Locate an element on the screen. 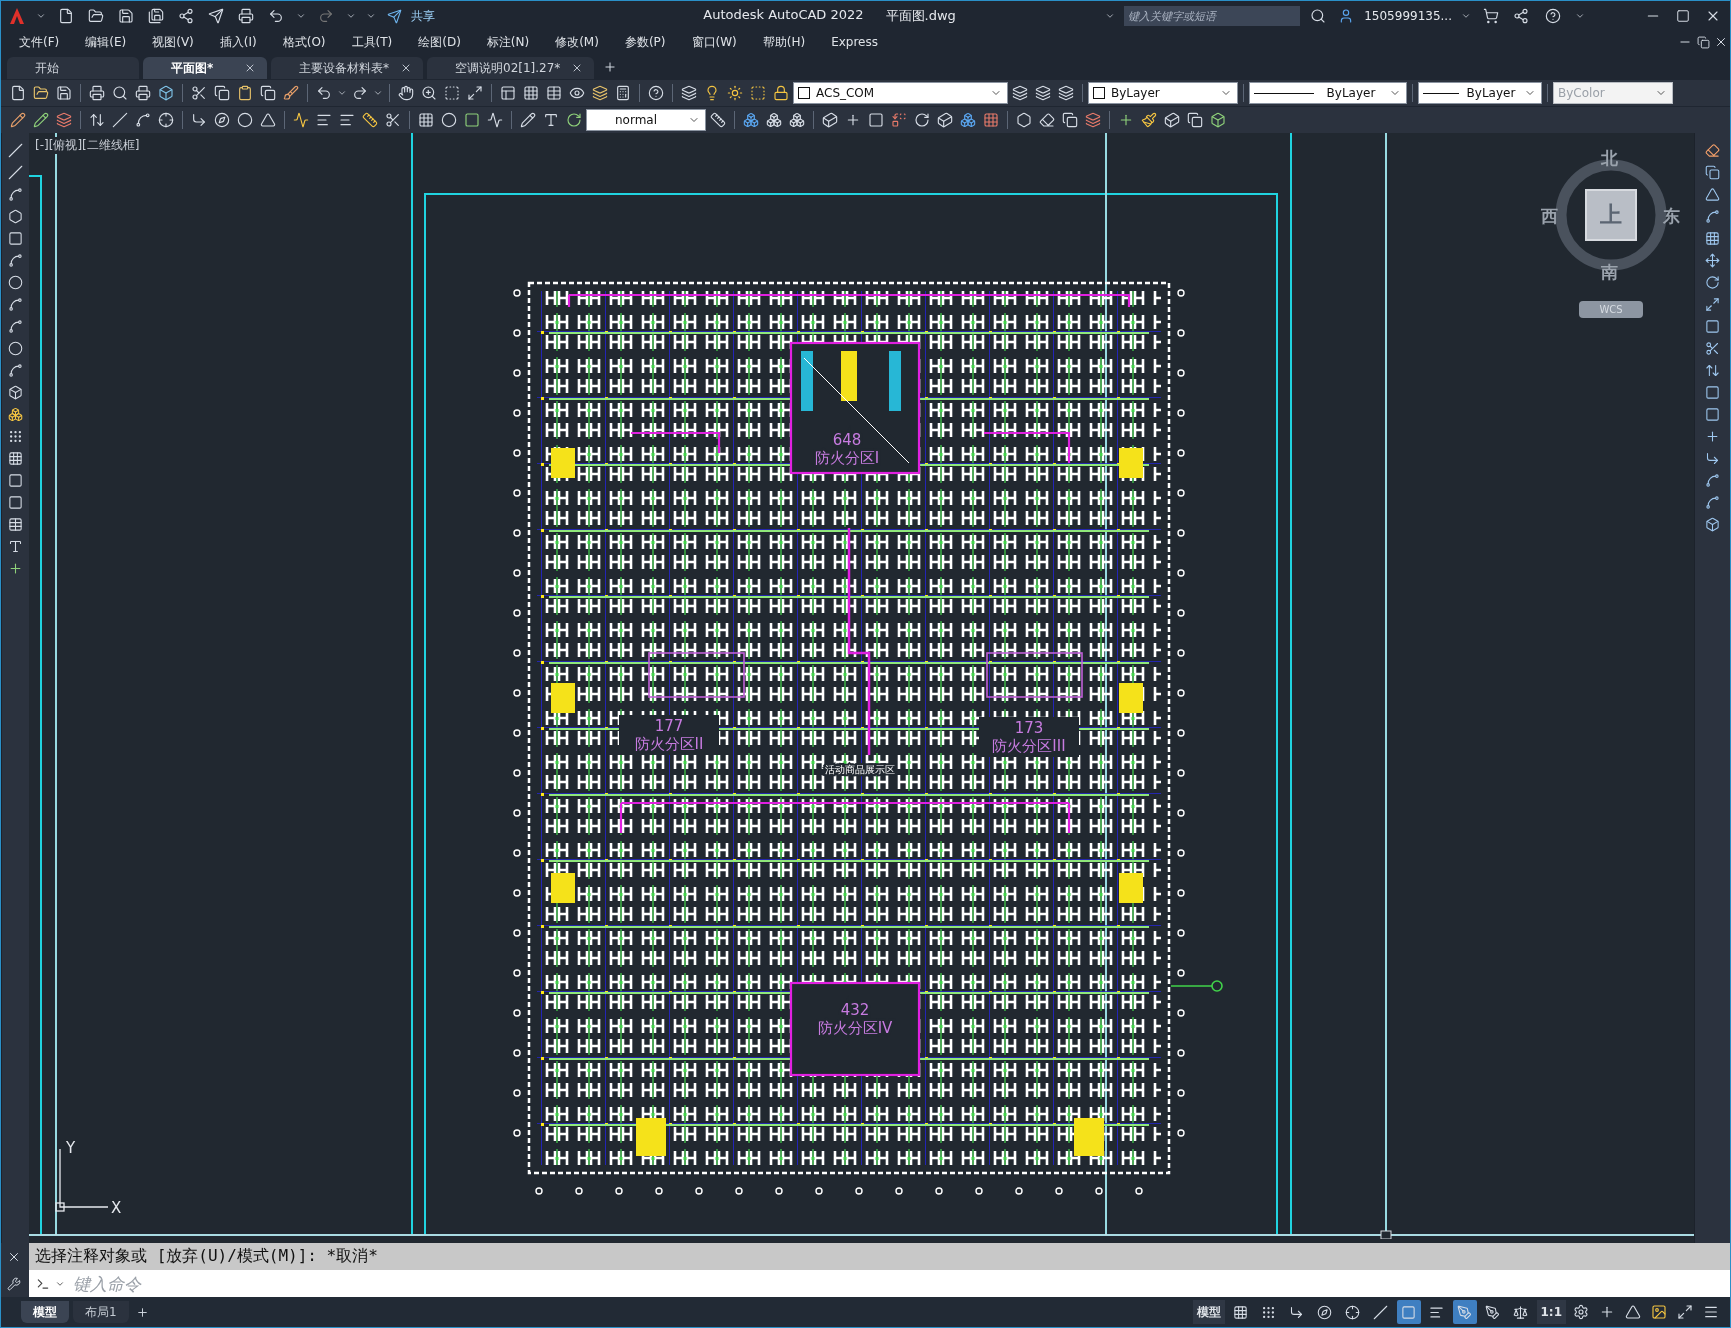  zone-name: 防火分区IV is located at coordinates (855, 1028).